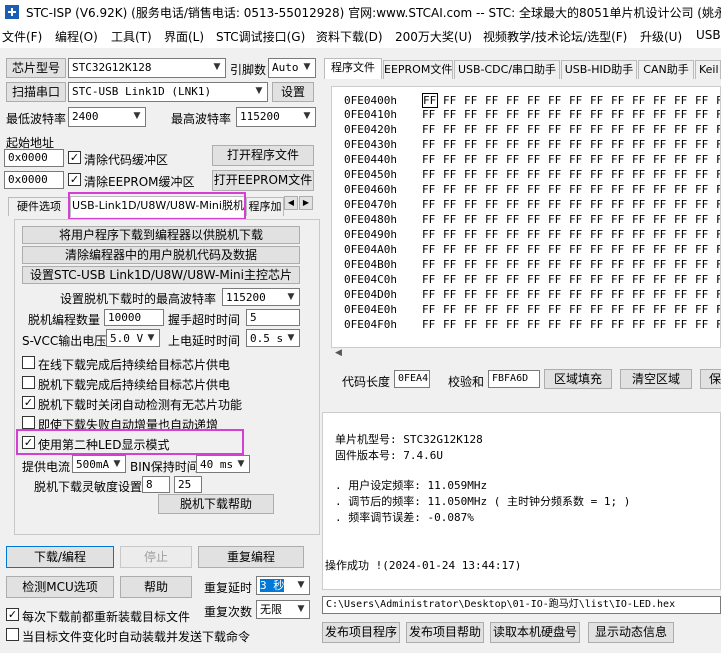  What do you see at coordinates (156, 557) in the screenshot?
I see `stop-button: 停止` at bounding box center [156, 557].